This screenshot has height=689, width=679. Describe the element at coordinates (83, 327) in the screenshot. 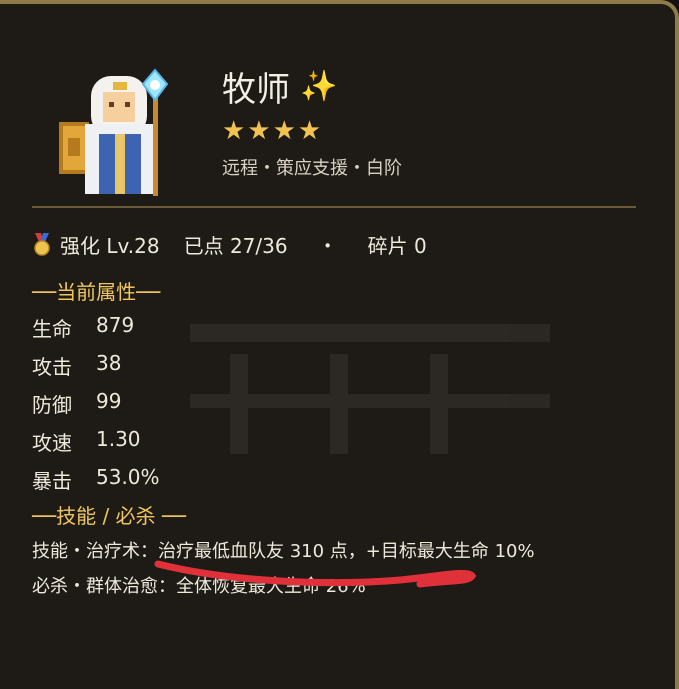

I see `attribute-row-hp: 生命 879` at that location.